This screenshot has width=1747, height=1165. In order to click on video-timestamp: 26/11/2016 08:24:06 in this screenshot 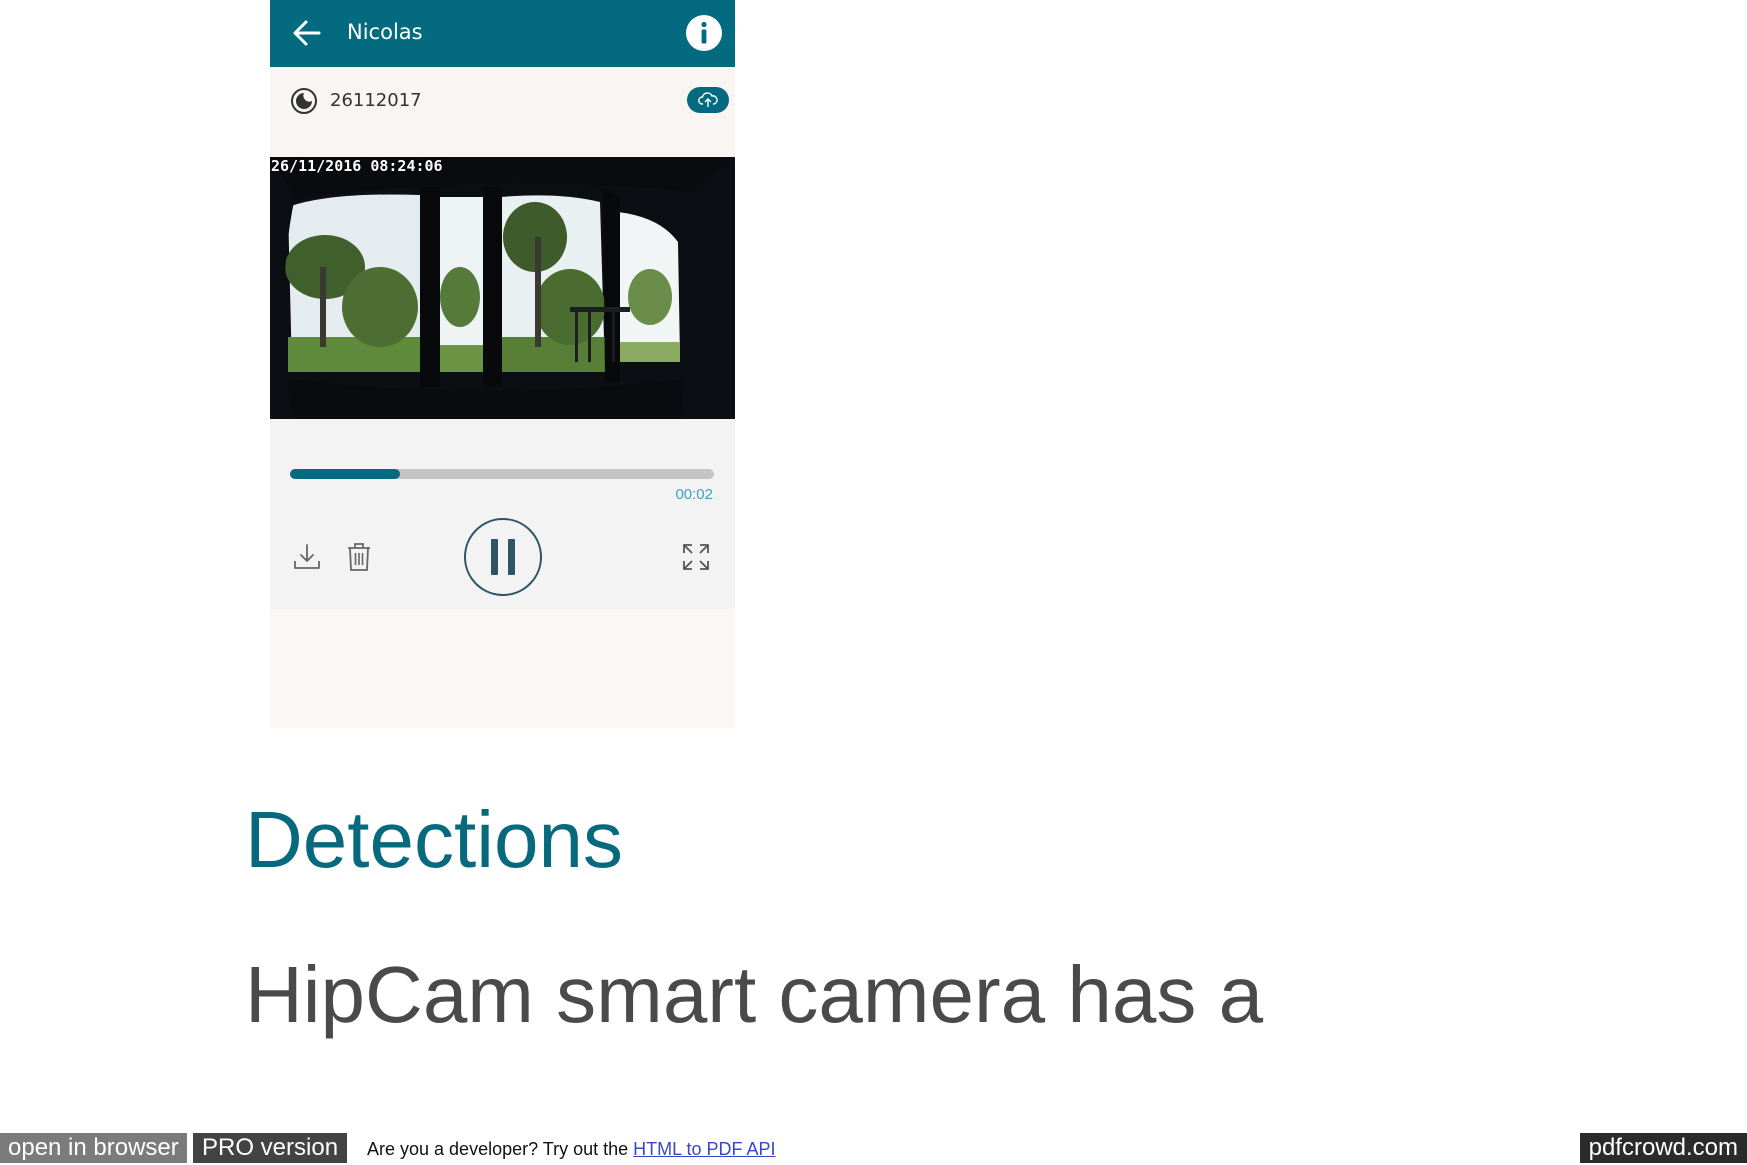, I will do `click(357, 166)`.